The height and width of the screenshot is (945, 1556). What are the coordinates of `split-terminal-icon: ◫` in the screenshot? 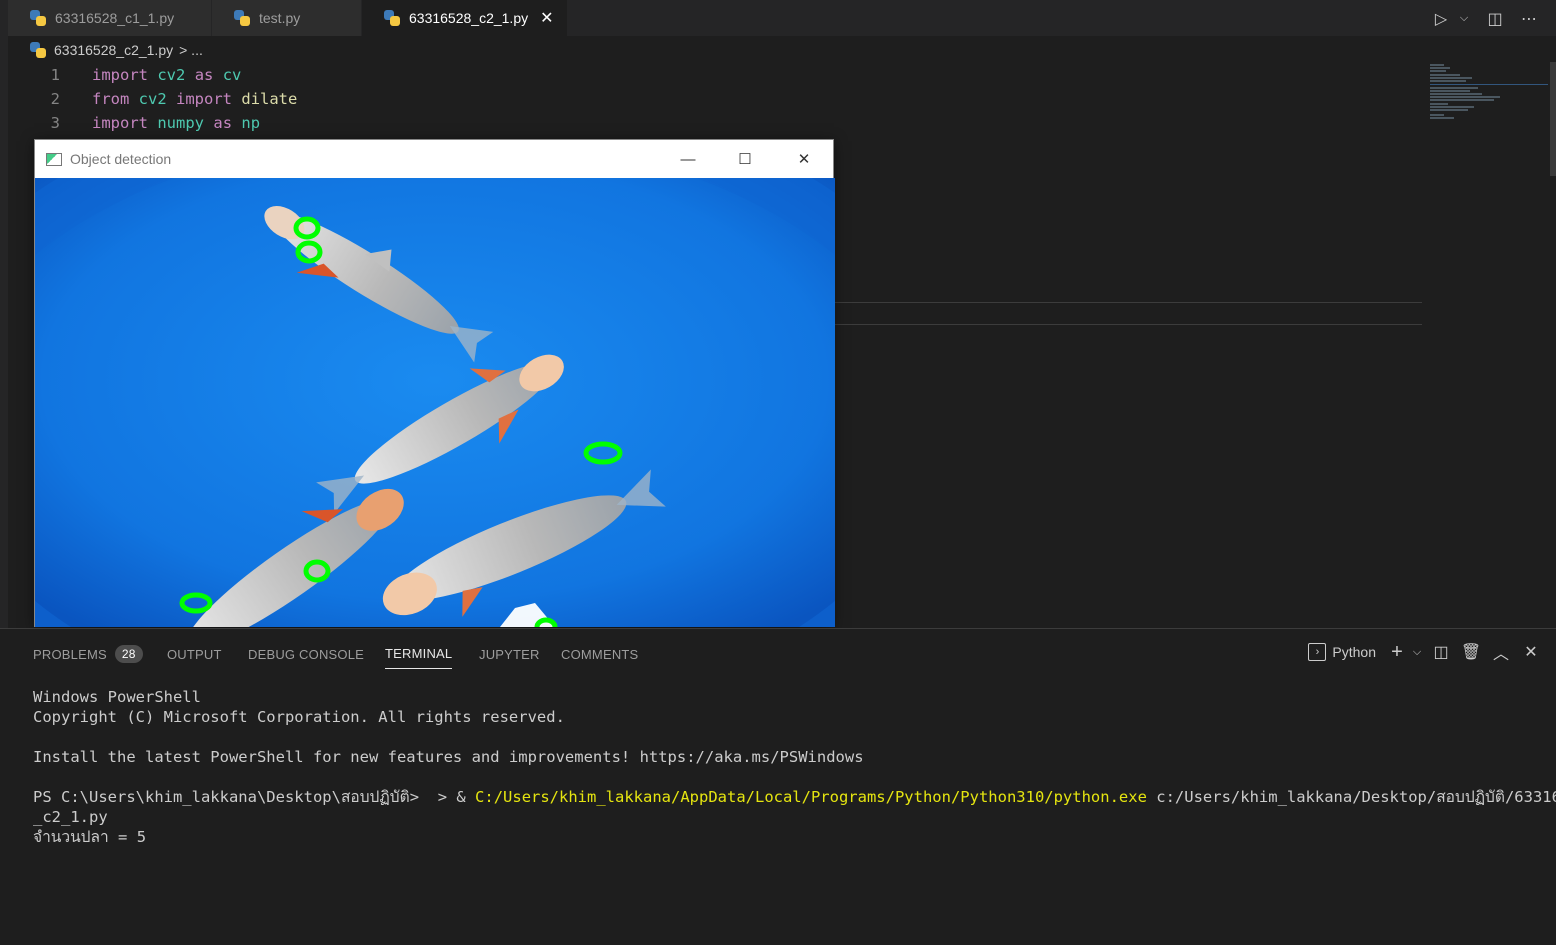 It's located at (1441, 652).